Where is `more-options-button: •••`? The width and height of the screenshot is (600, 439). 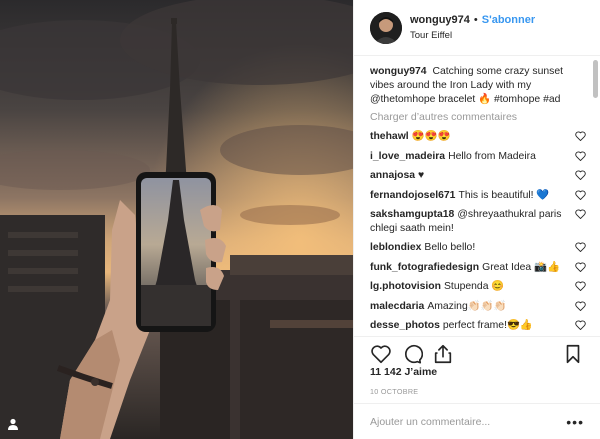
more-options-button: ••• is located at coordinates (575, 422).